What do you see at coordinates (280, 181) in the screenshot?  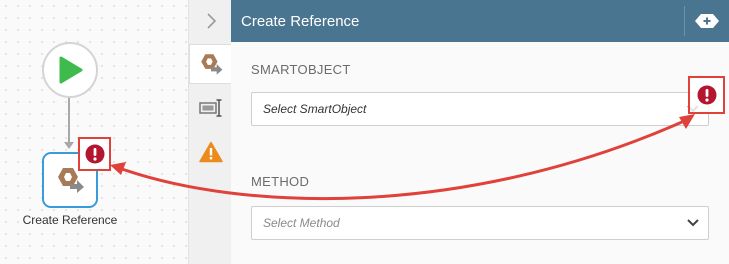 I see `method-label: METHOD` at bounding box center [280, 181].